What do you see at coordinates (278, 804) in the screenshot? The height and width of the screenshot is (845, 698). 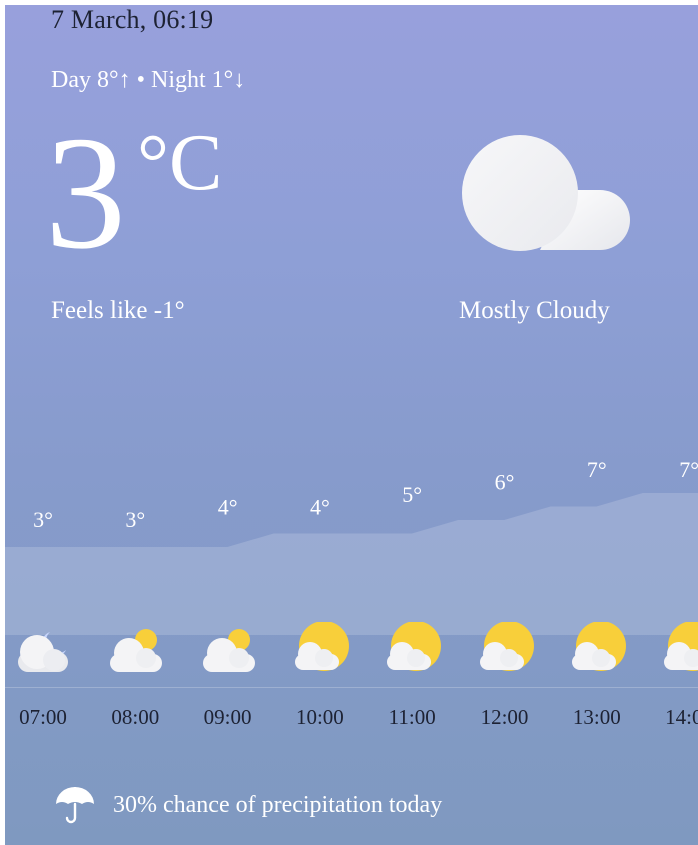 I see `precipitation-text: 30% chance of precipitation today` at bounding box center [278, 804].